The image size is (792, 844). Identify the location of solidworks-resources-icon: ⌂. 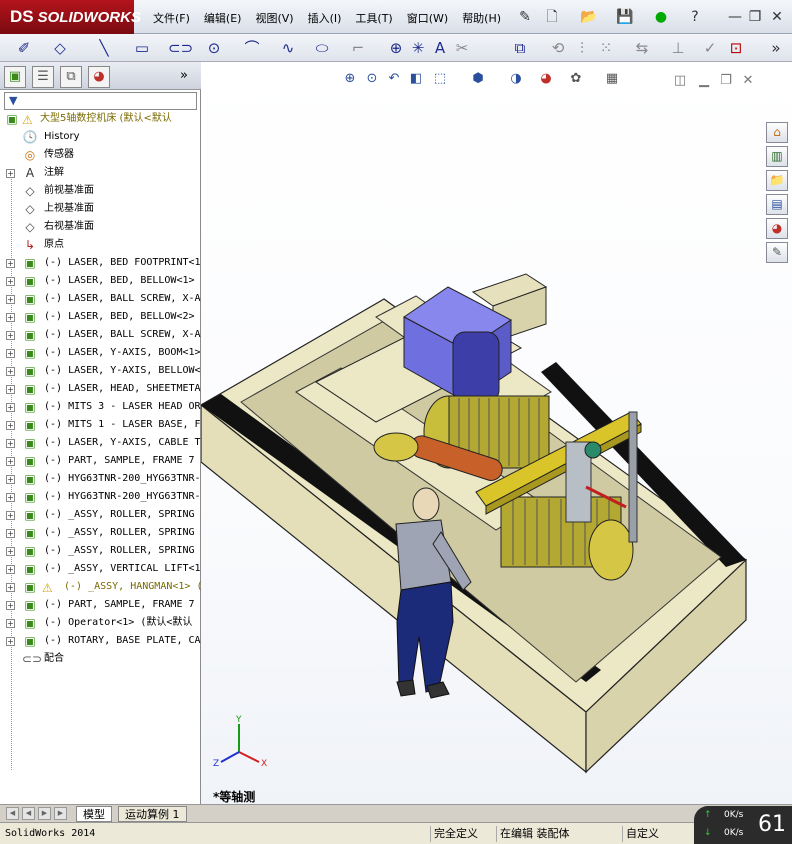
(777, 132).